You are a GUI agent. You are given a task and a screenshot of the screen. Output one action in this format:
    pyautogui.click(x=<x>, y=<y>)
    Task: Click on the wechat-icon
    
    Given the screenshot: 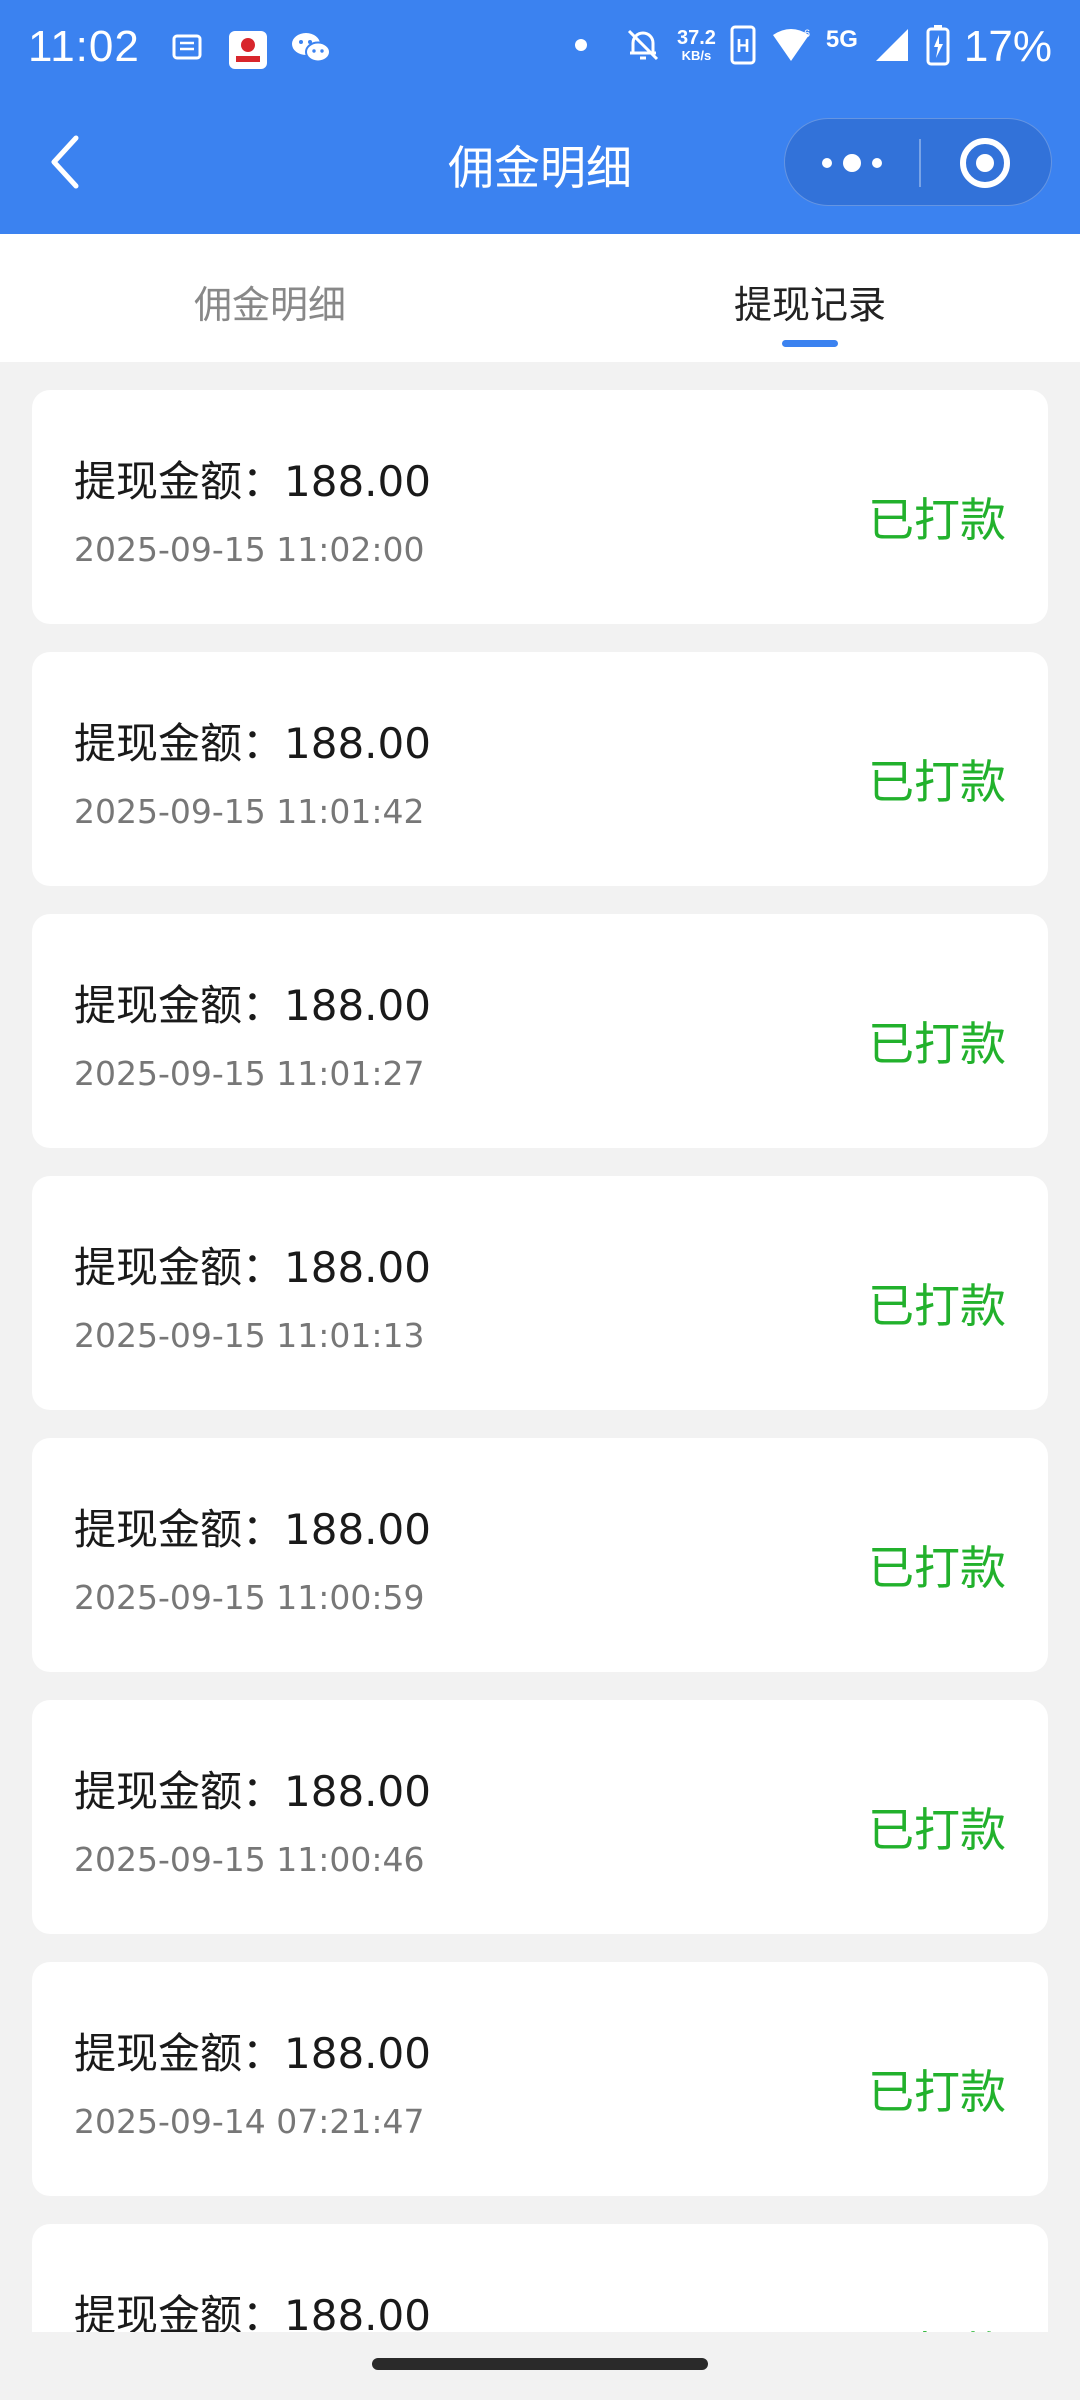 What is the action you would take?
    pyautogui.click(x=311, y=50)
    